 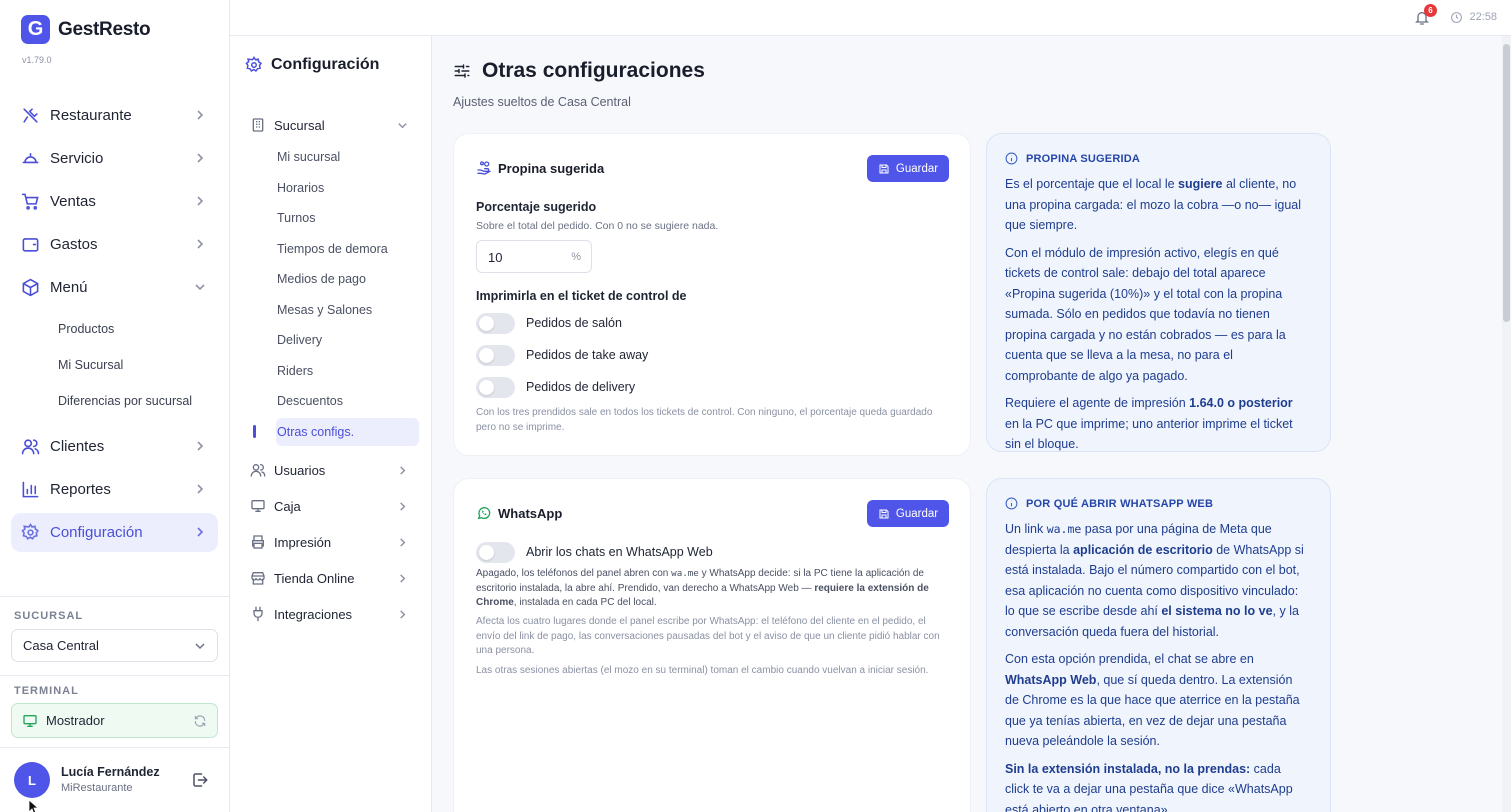 I want to click on cfg-item-turnos: Turnos, so click(x=347, y=218).